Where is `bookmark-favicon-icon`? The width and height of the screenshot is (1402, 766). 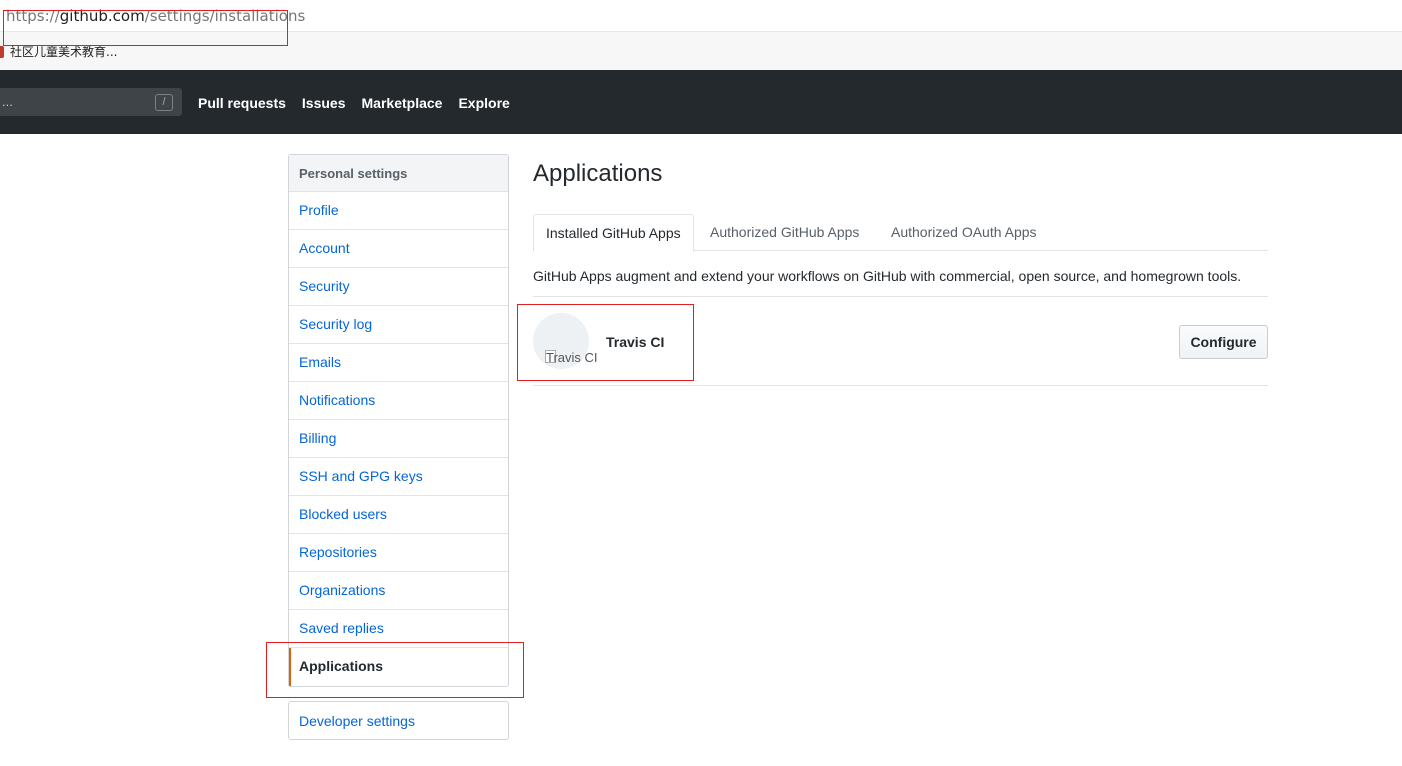
bookmark-favicon-icon is located at coordinates (2, 52).